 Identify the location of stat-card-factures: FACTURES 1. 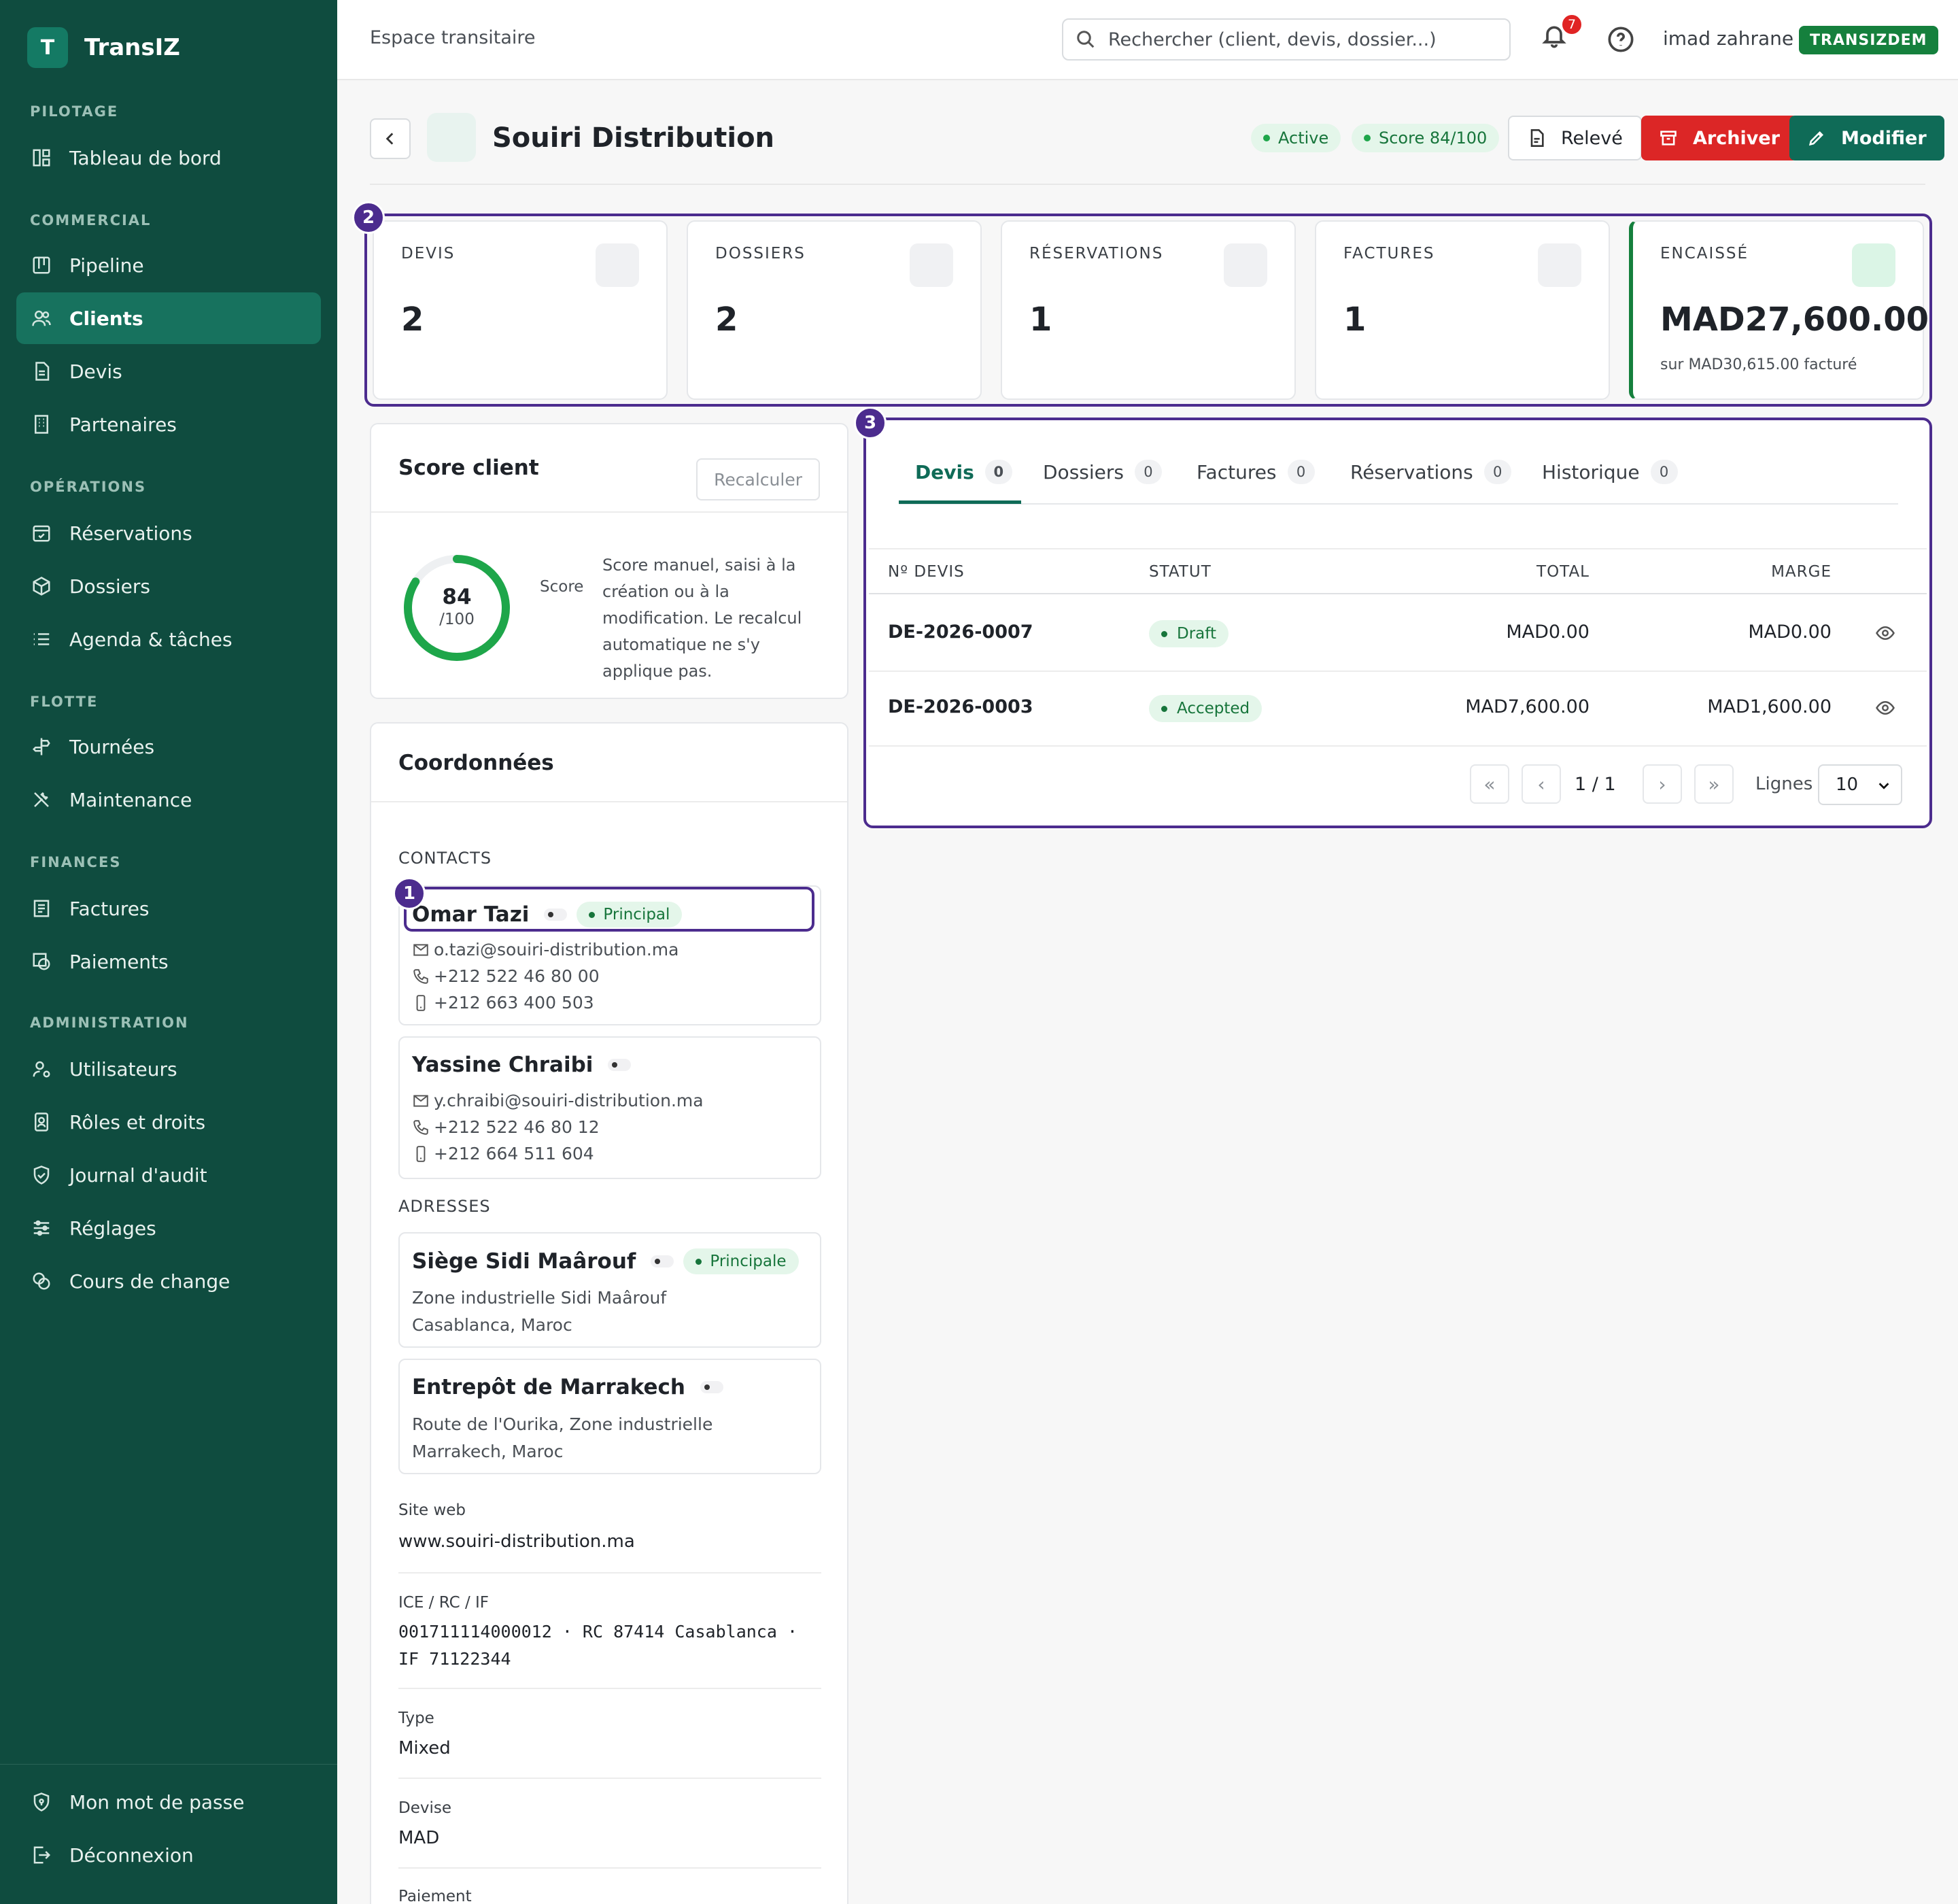
(1462, 310).